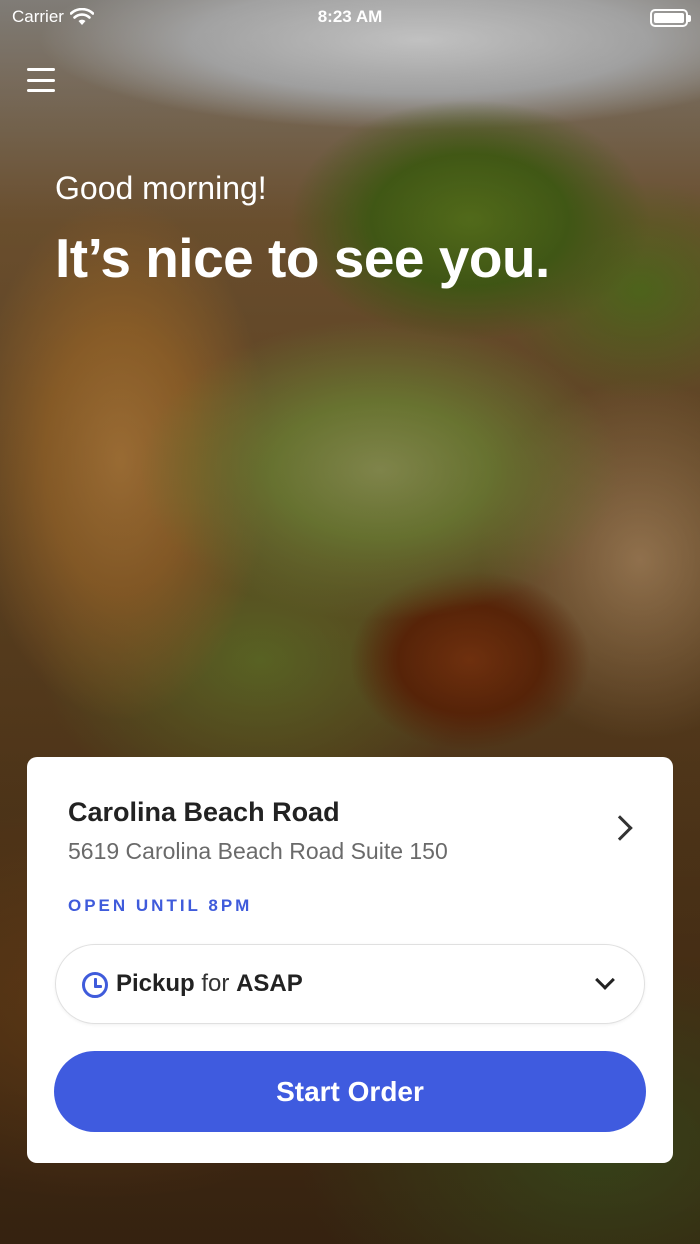 The height and width of the screenshot is (1244, 700). I want to click on location-address: 5619 Carolina Beach Road Suite 150, so click(258, 851).